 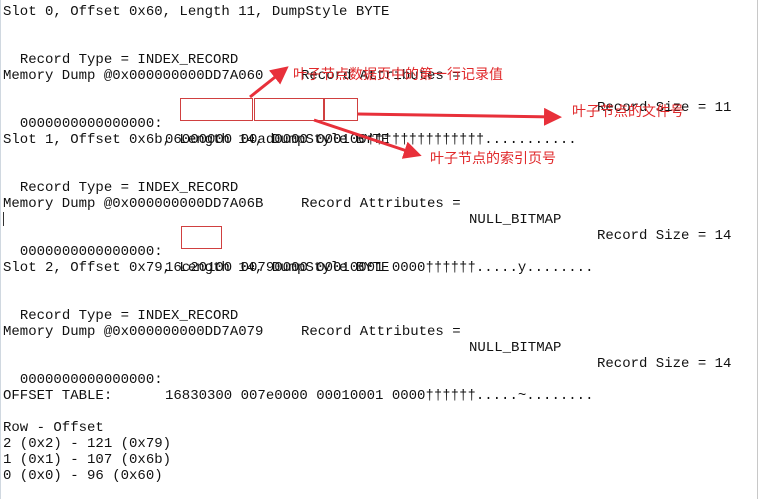 What do you see at coordinates (459, 116) in the screenshot?
I see `arrow-to-file-number-note` at bounding box center [459, 116].